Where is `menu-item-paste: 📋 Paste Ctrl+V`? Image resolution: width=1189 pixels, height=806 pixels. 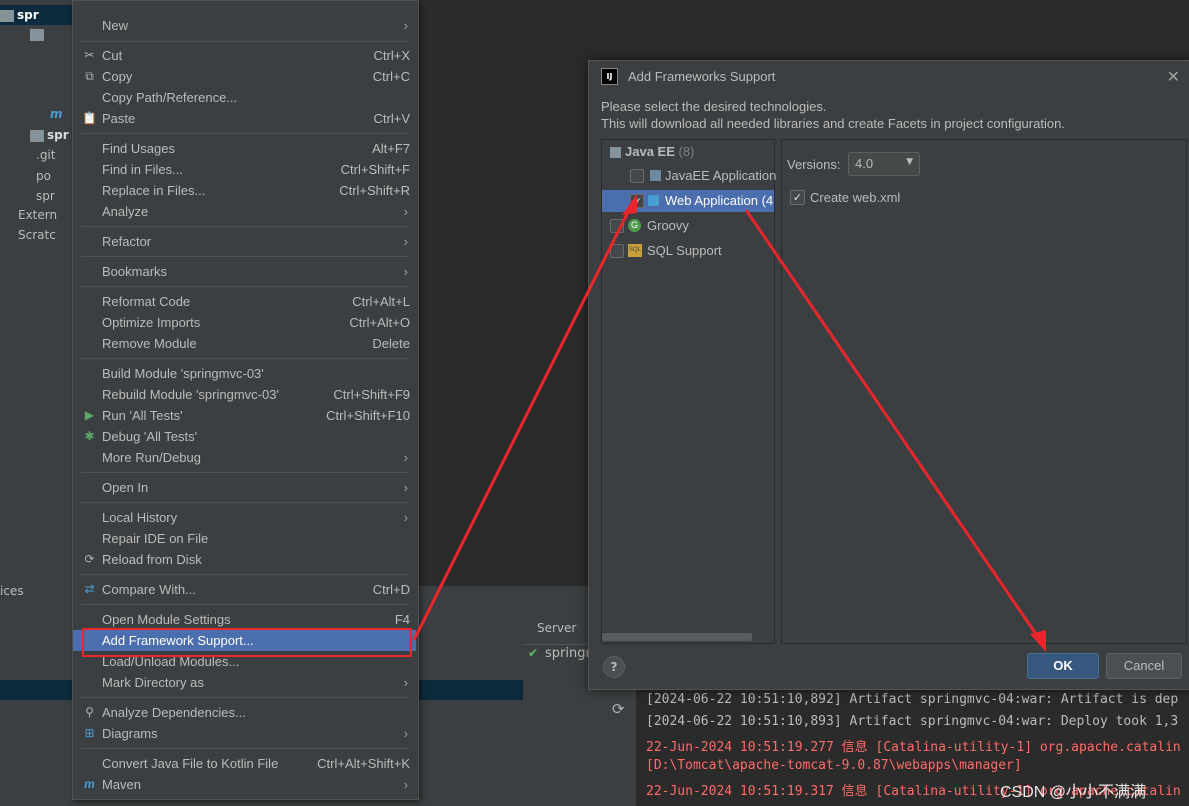 menu-item-paste: 📋 Paste Ctrl+V is located at coordinates (244, 118).